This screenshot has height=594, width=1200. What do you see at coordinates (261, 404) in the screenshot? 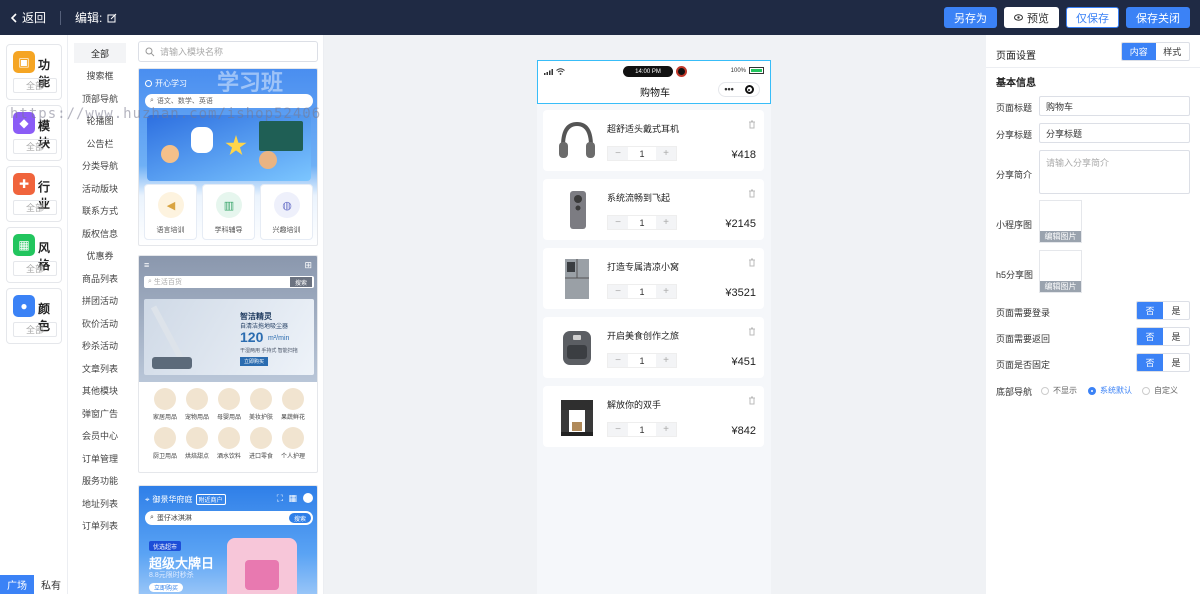
I see `category-item: 美妆护肤` at bounding box center [261, 404].